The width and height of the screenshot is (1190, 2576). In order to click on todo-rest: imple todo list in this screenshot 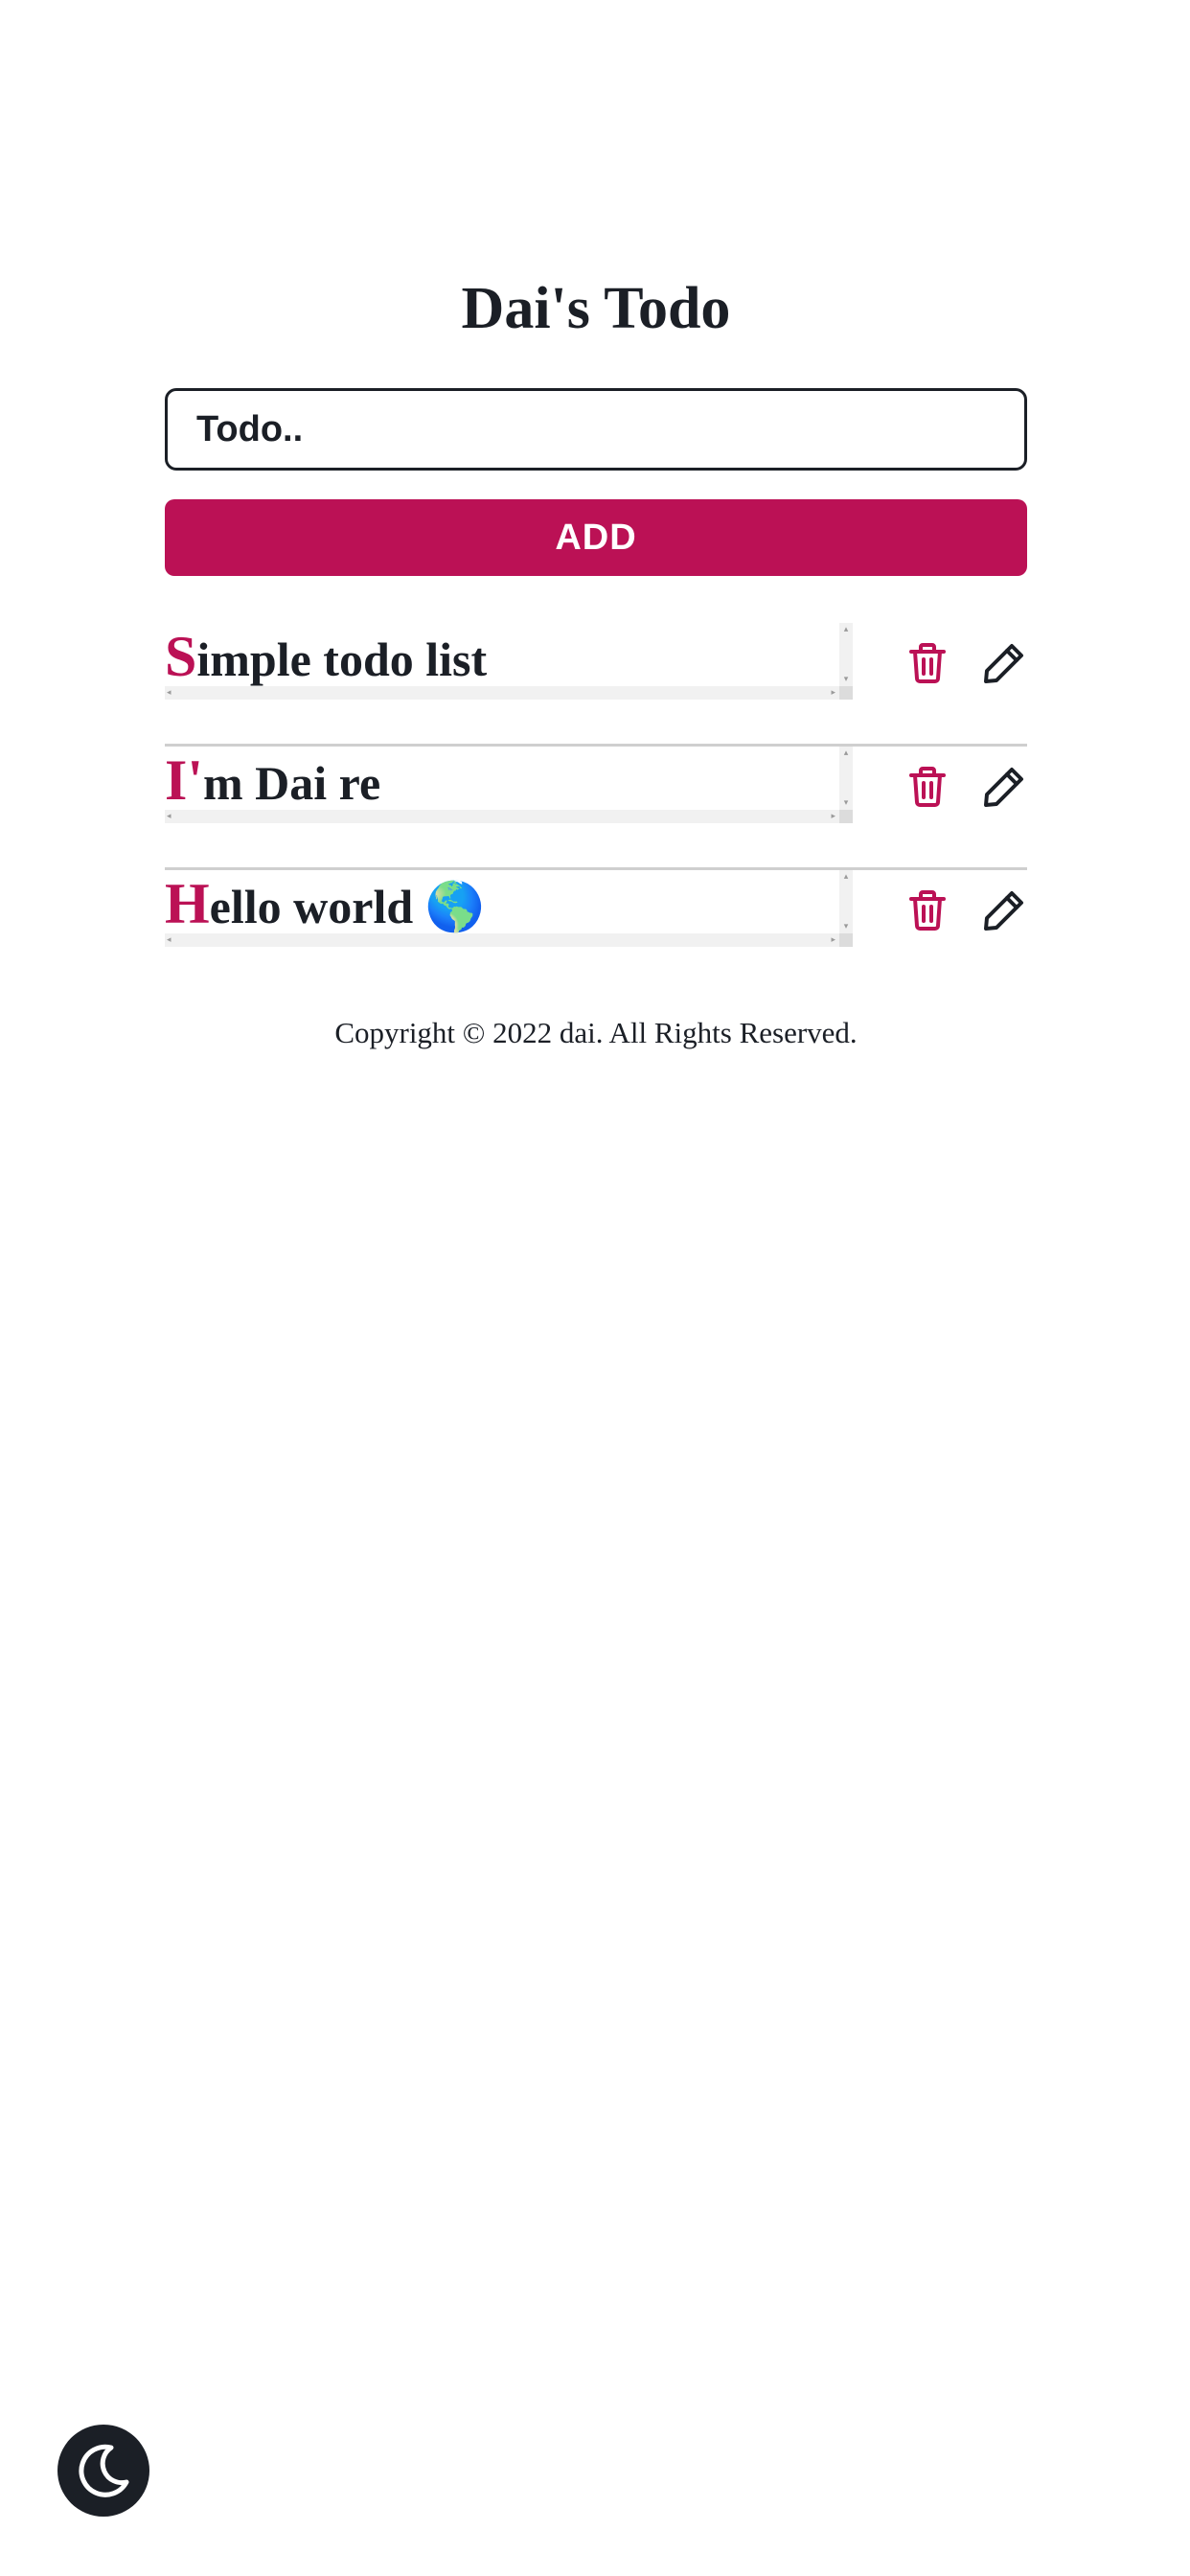, I will do `click(342, 659)`.